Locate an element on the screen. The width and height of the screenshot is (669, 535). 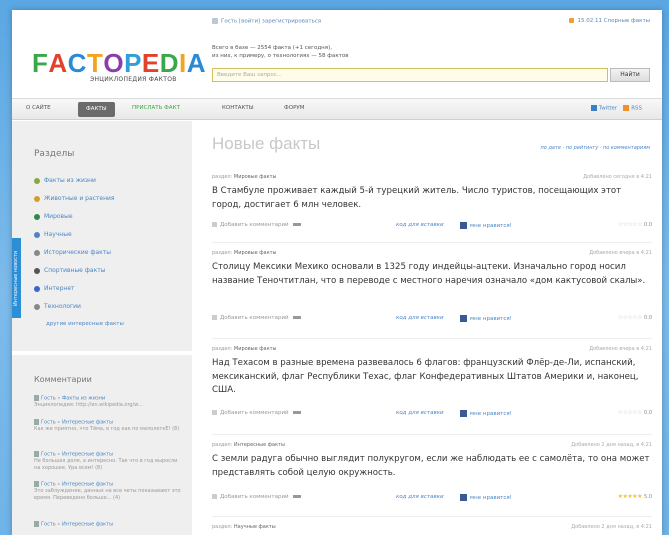
logo-subtitle: ЭНЦИКЛОПЕДИЯ ФАКТОВ is located at coordinates (133, 79).